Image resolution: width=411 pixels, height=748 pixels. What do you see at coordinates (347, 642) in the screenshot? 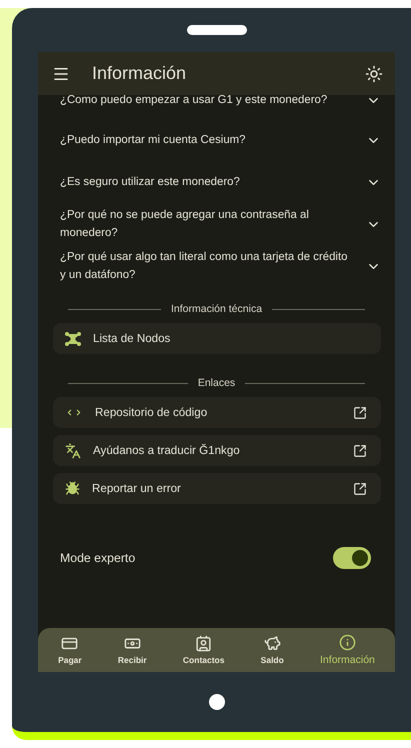
I see `info-icon` at bounding box center [347, 642].